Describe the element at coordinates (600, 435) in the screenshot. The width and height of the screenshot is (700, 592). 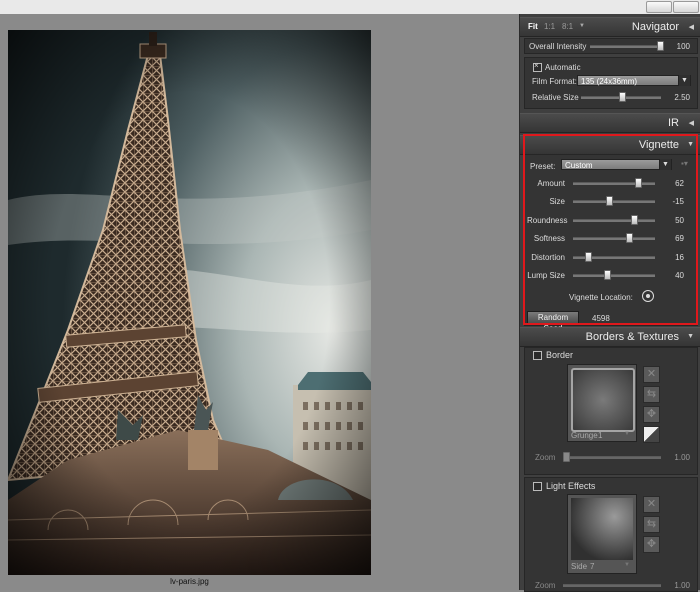
I see `border-texture-number: 1` at that location.